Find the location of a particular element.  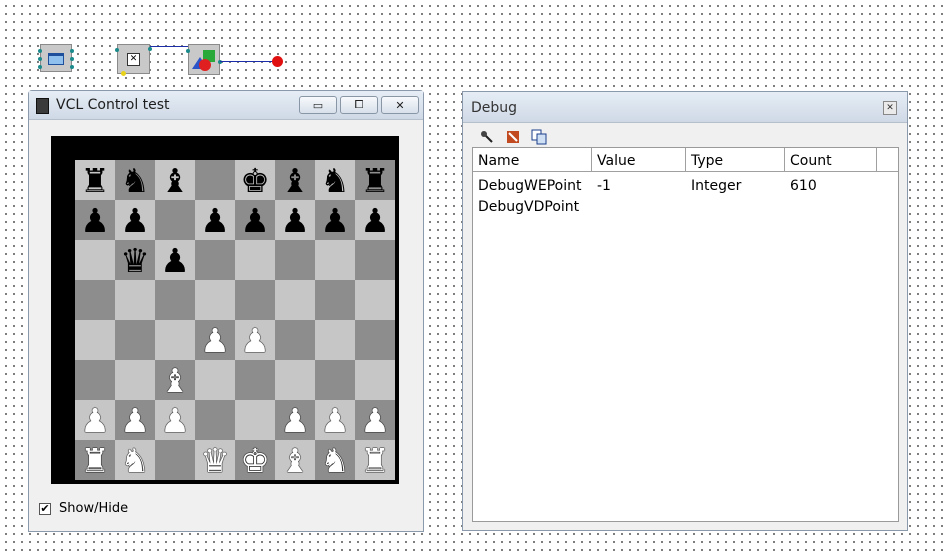

column-header-count: Count is located at coordinates (831, 160).